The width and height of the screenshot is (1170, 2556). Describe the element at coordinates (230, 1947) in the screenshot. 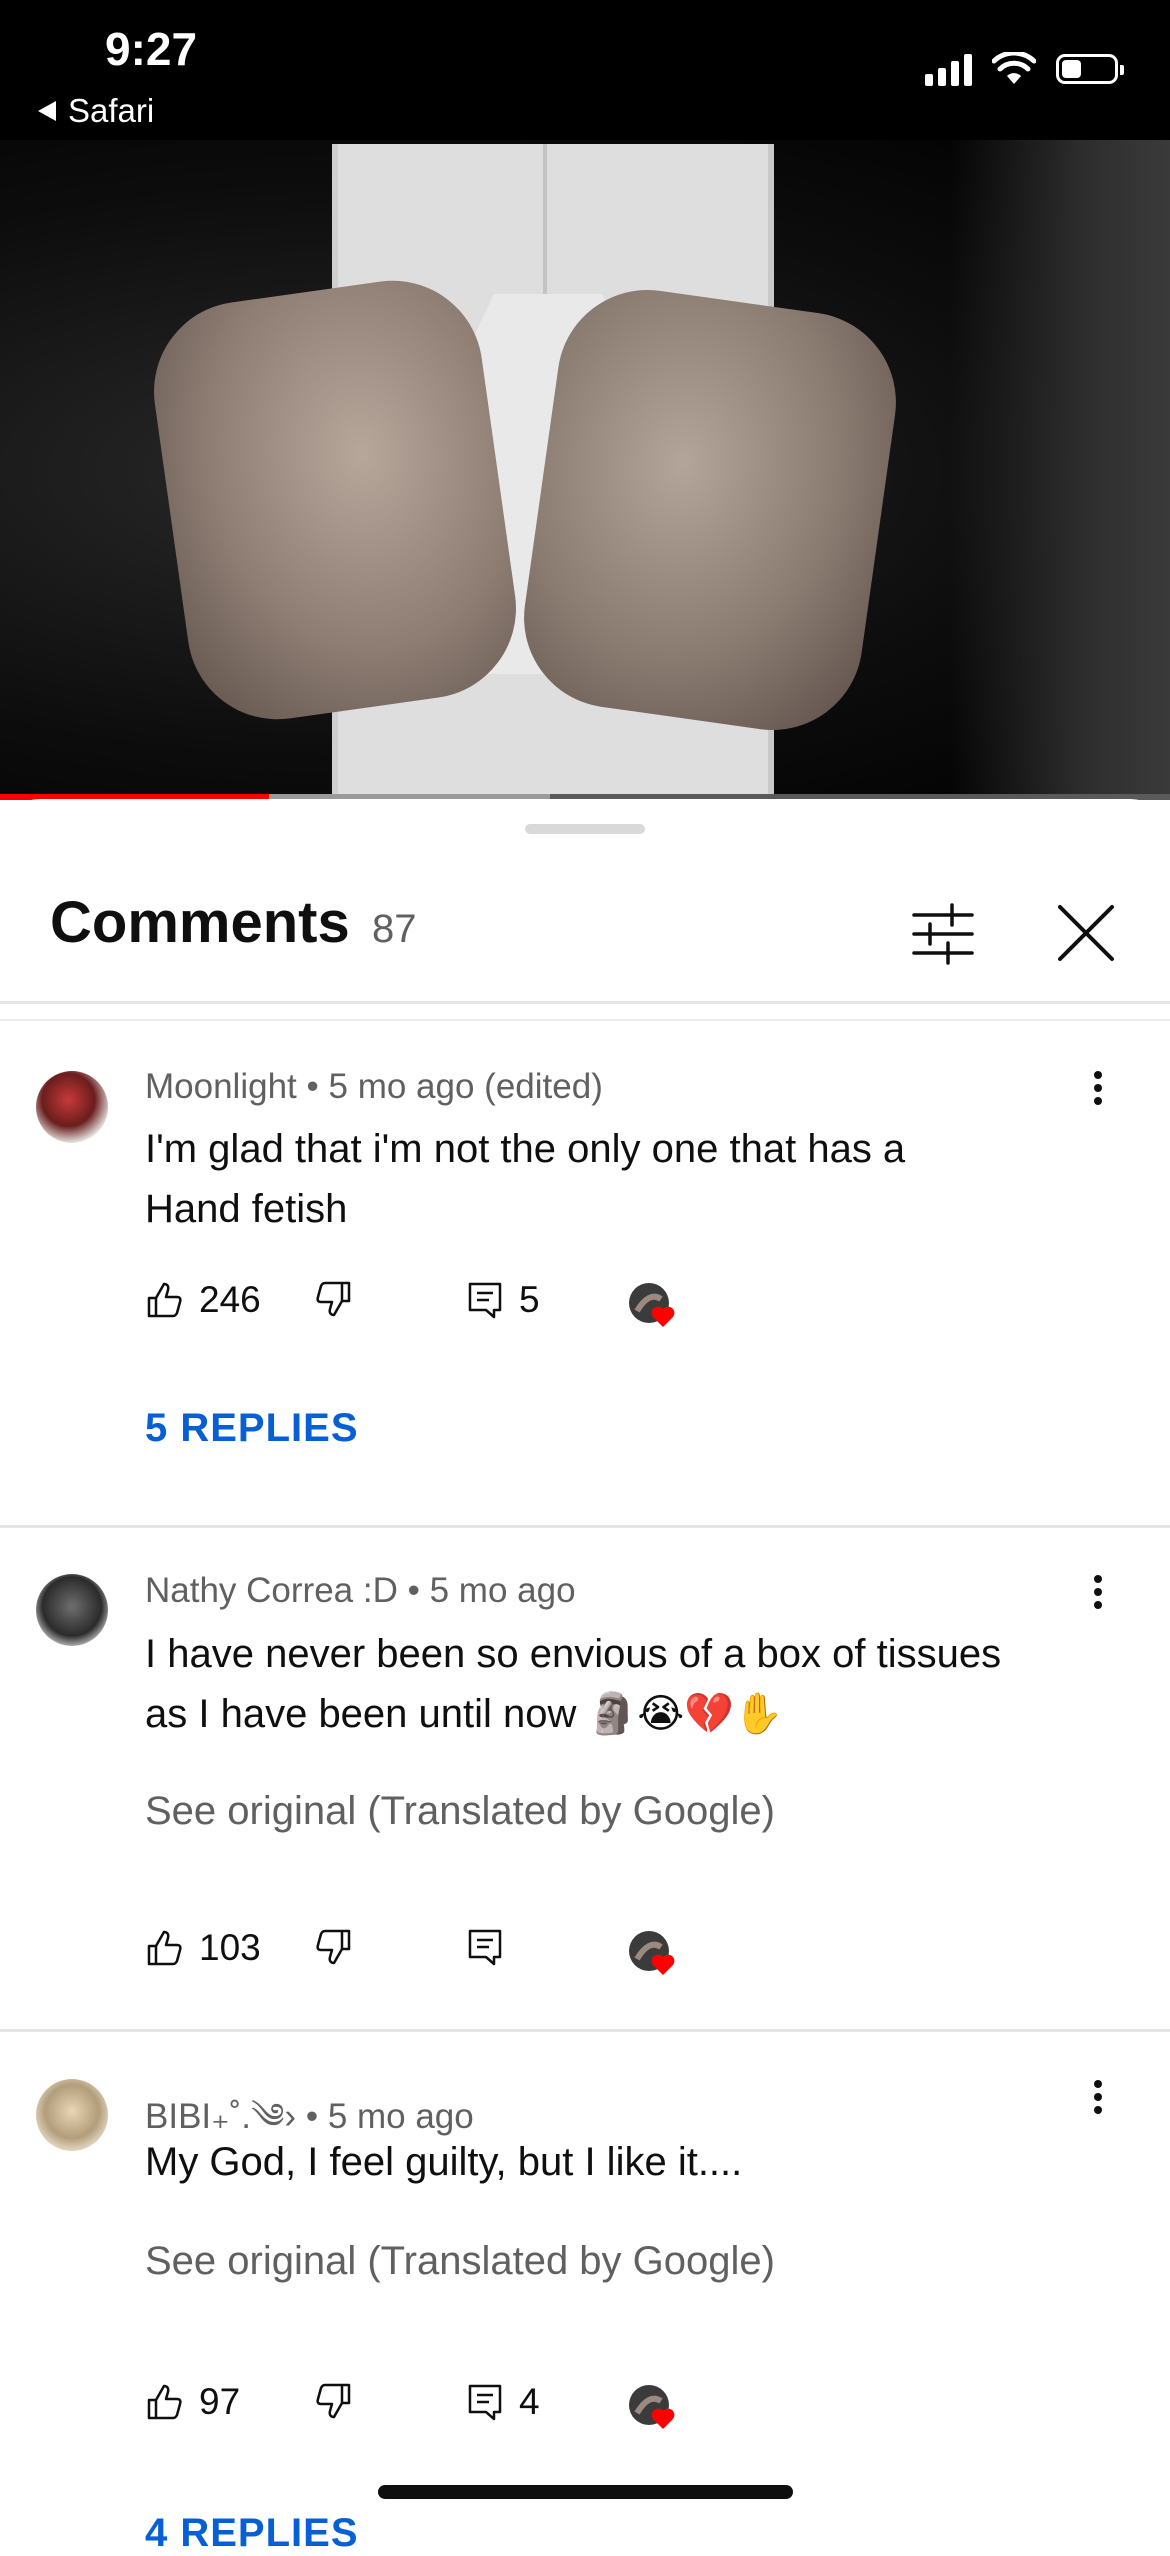

I see `like-count: 103` at that location.